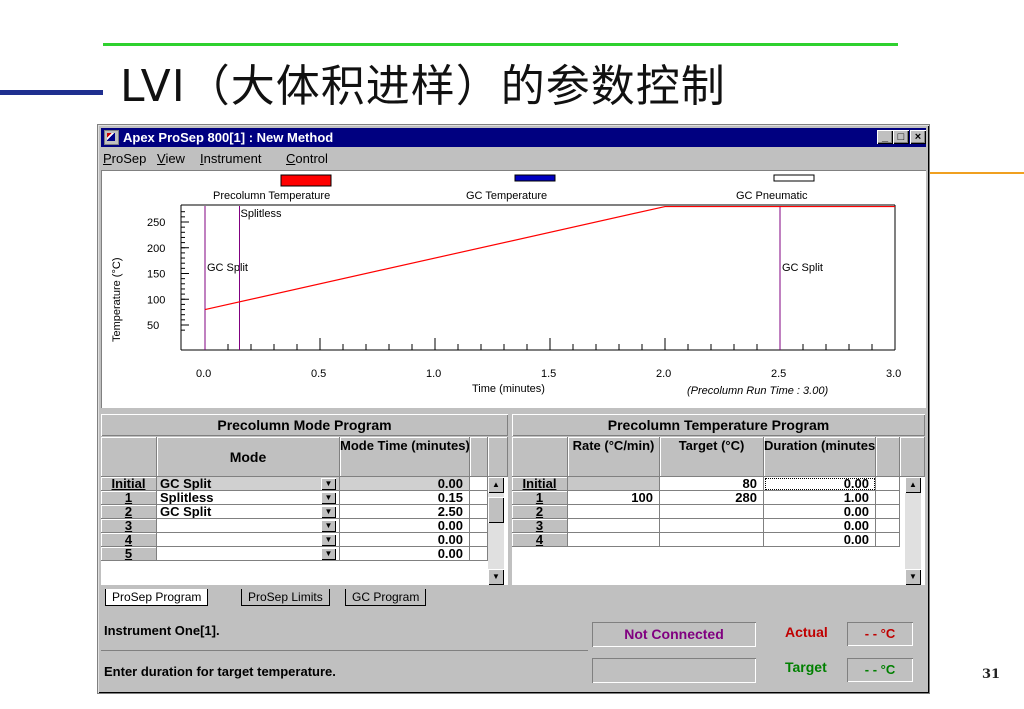 This screenshot has width=1024, height=709. I want to click on menu-instrument: Instrument, so click(230, 158).